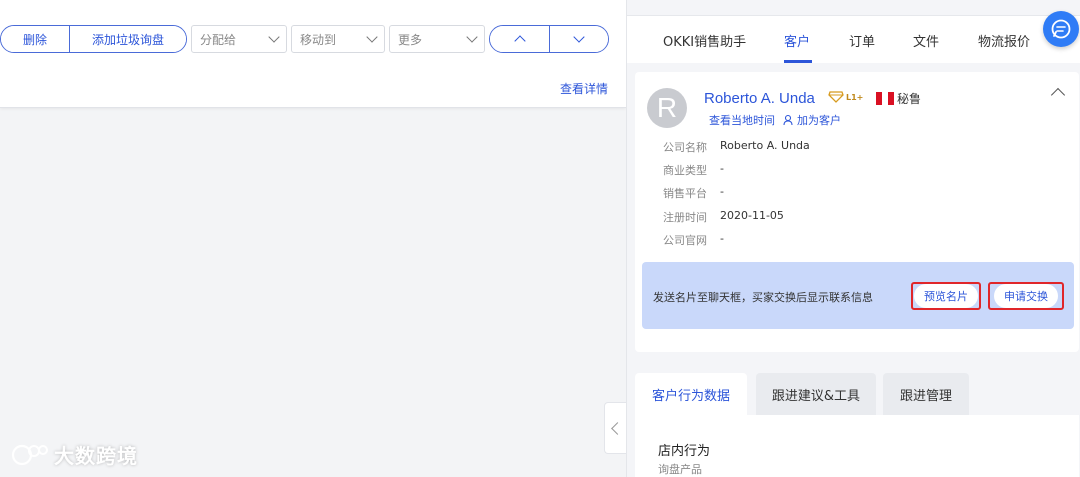 Image resolution: width=1080 pixels, height=477 pixels. I want to click on user-add-icon, so click(788, 120).